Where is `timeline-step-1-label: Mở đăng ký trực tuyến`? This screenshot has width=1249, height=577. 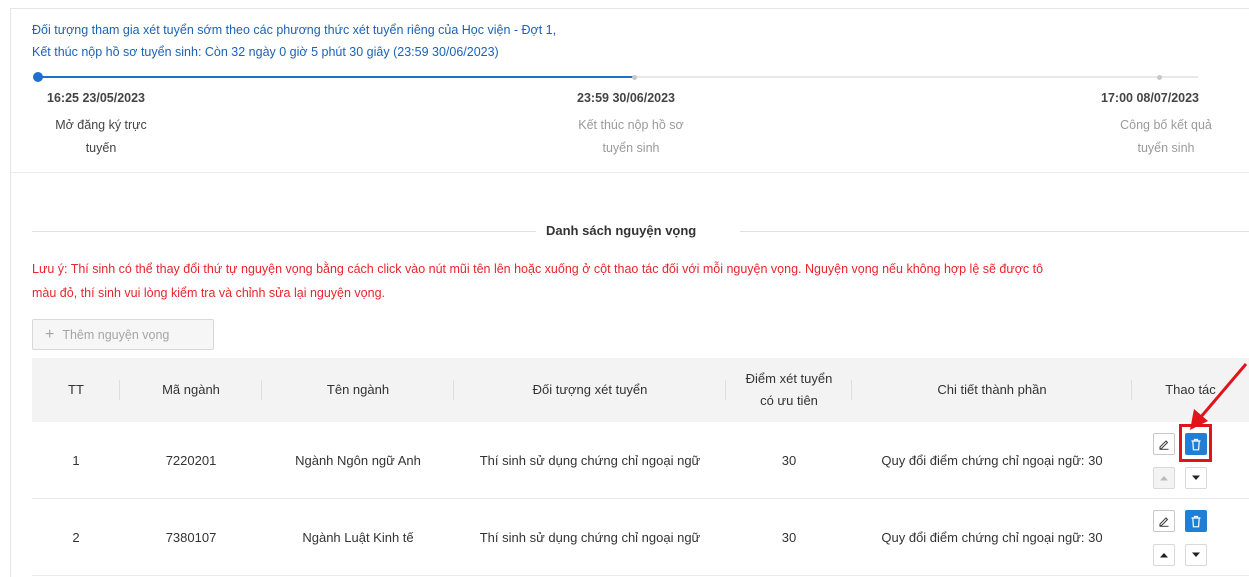 timeline-step-1-label: Mở đăng ký trực tuyến is located at coordinates (101, 136).